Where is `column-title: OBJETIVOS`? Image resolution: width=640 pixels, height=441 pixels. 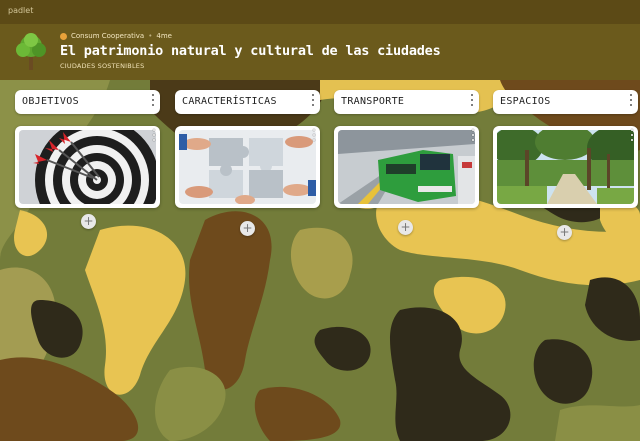 column-title: OBJETIVOS is located at coordinates (50, 101).